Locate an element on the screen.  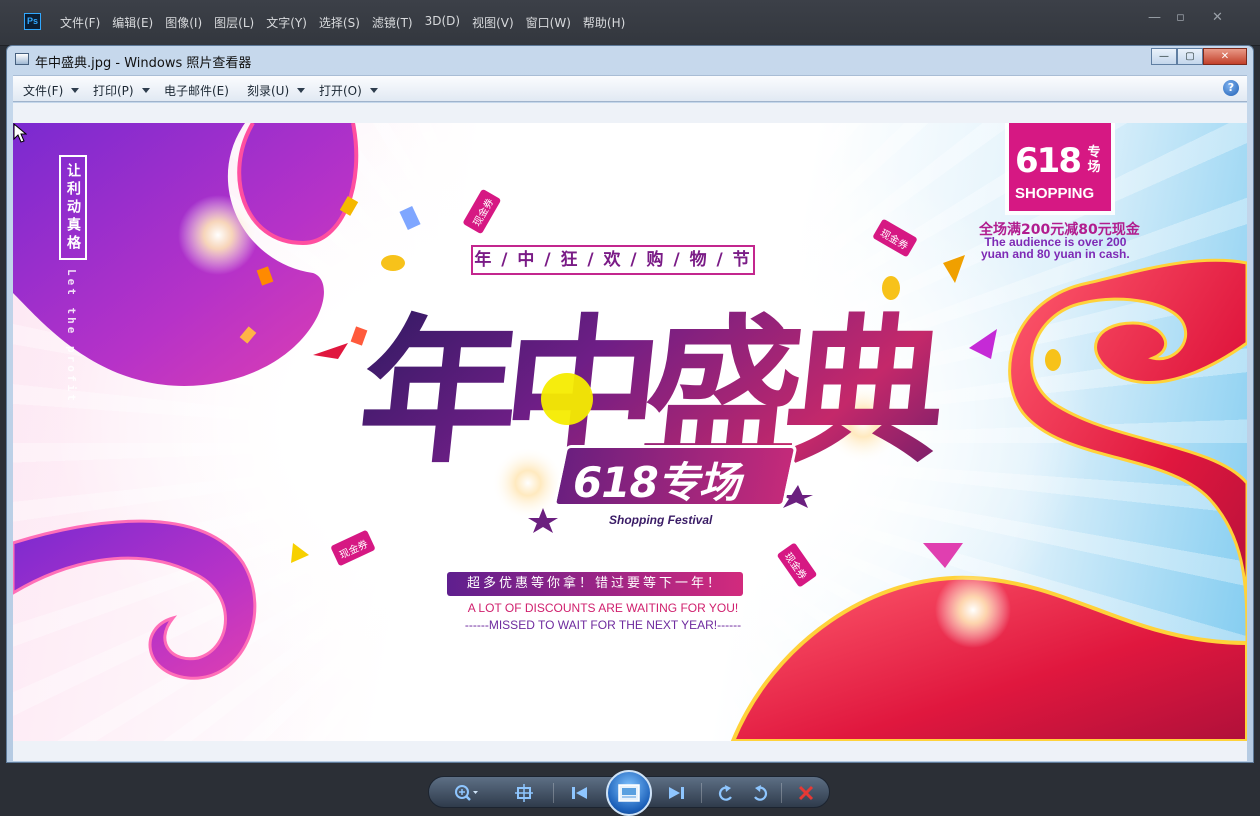
ps-close-icon: ✕ is located at coordinates (1217, 17).